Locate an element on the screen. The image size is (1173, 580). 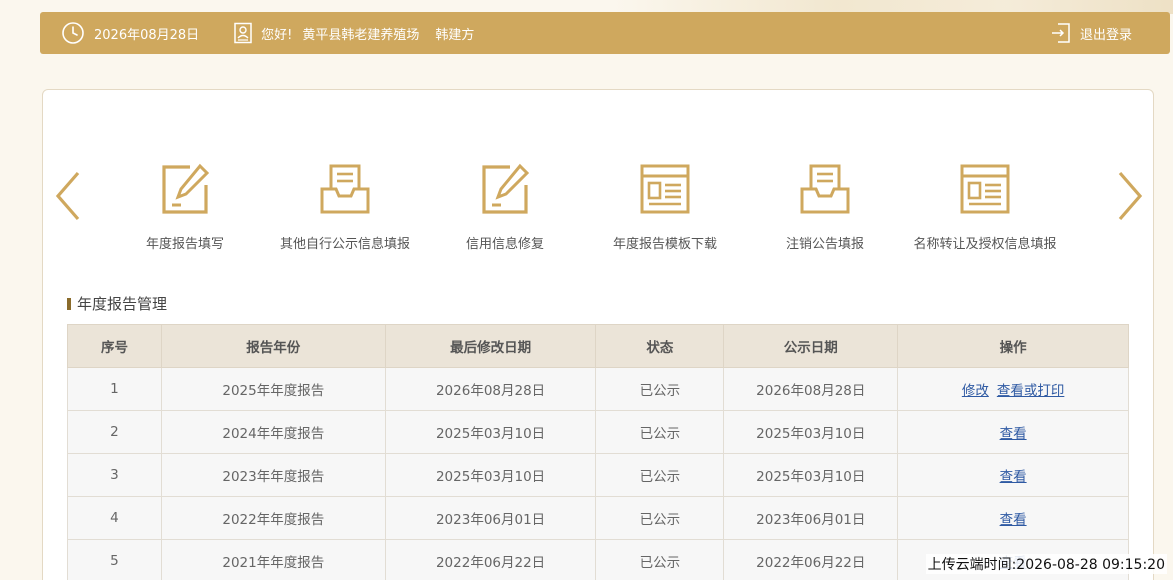
column-header: 公示日期 is located at coordinates (811, 346).